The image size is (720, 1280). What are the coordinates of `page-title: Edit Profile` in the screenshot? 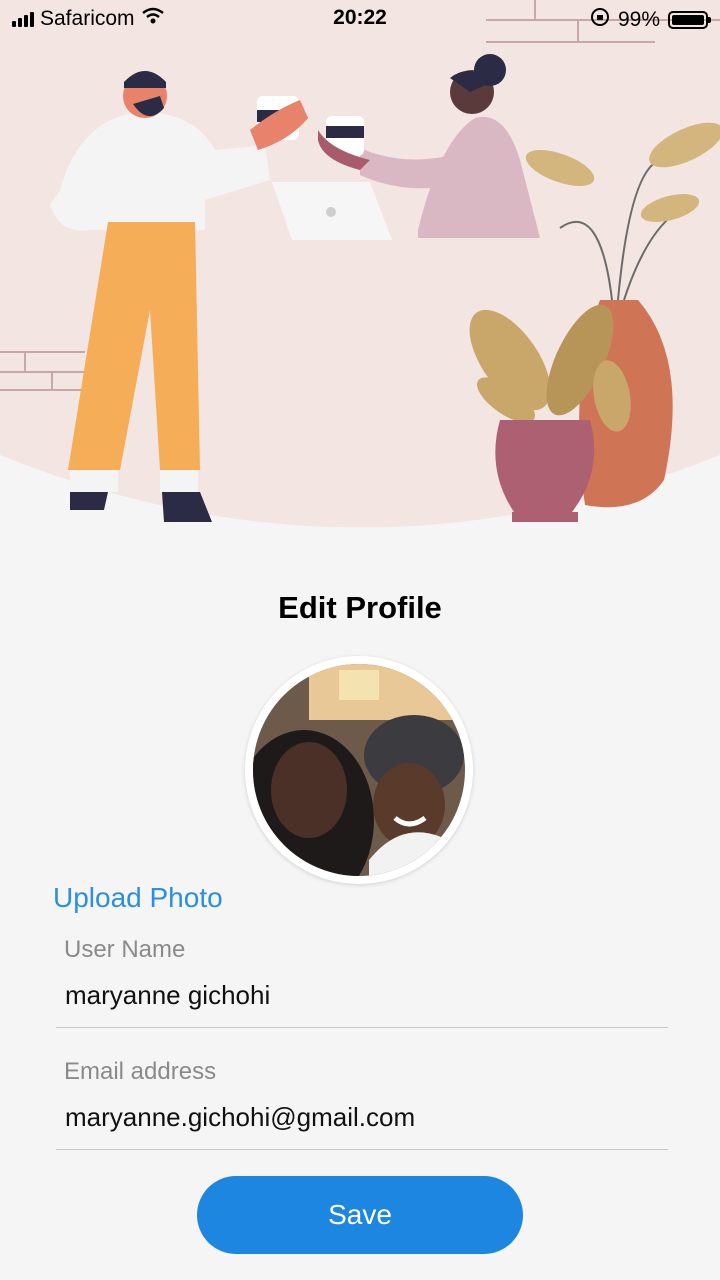 It's located at (360, 607).